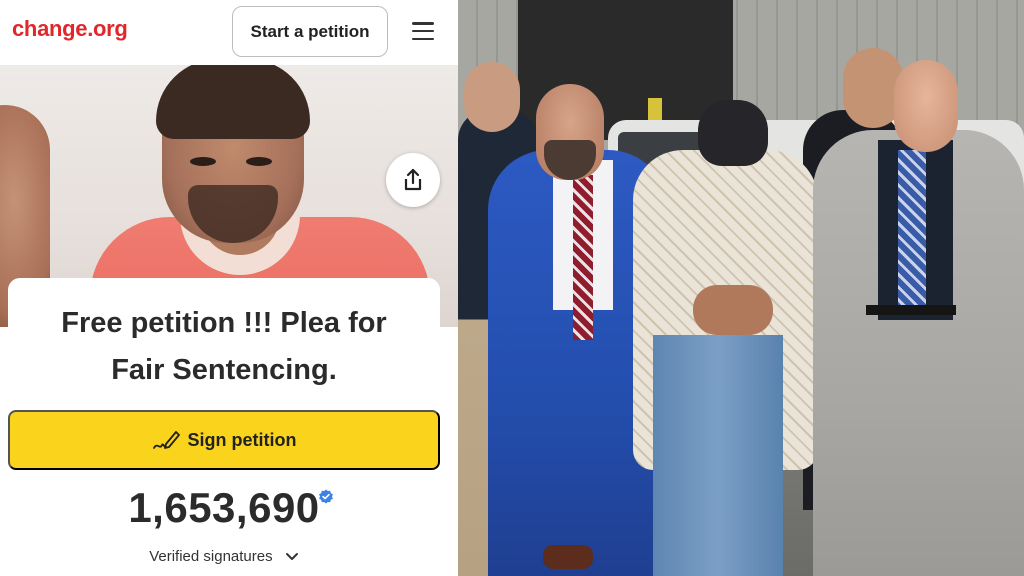 The image size is (1024, 576). I want to click on share-icon, so click(413, 179).